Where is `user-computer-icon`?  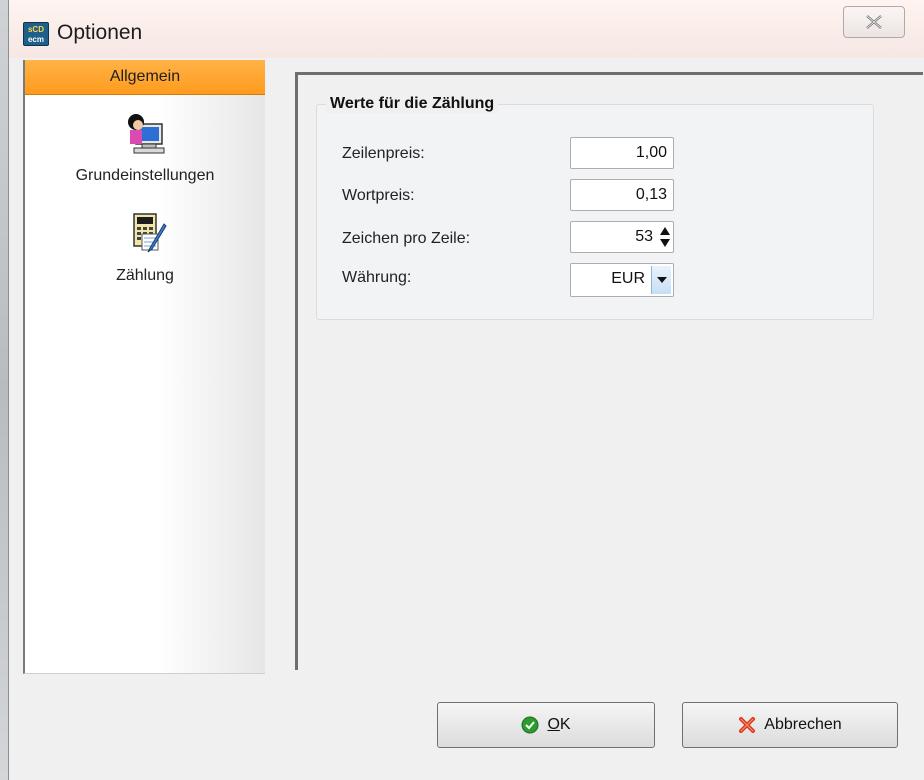
user-computer-icon is located at coordinates (146, 134).